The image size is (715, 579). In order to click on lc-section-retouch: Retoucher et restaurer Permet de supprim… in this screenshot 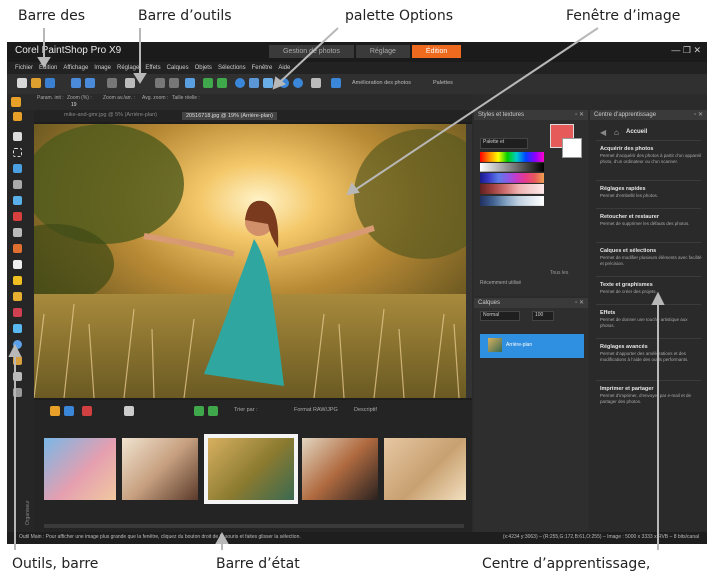, I will do `click(651, 220)`.